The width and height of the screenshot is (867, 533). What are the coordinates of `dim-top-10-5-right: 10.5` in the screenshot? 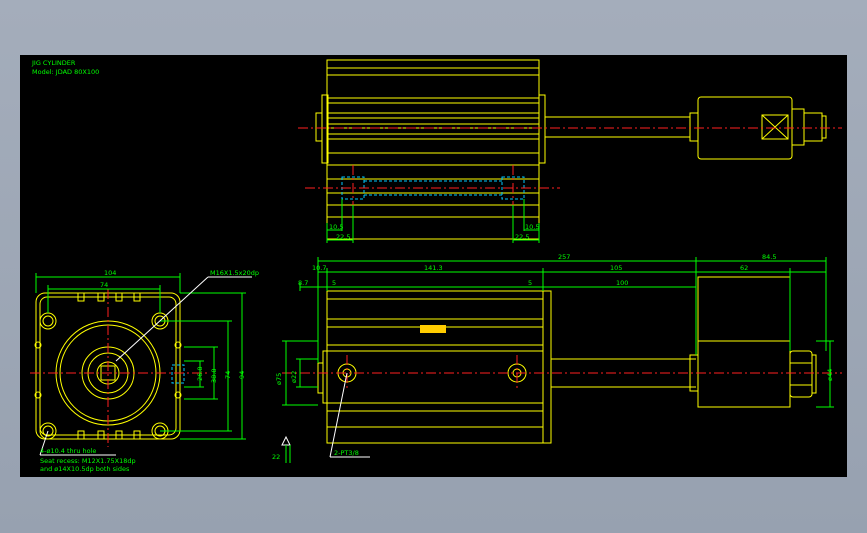 It's located at (532, 227).